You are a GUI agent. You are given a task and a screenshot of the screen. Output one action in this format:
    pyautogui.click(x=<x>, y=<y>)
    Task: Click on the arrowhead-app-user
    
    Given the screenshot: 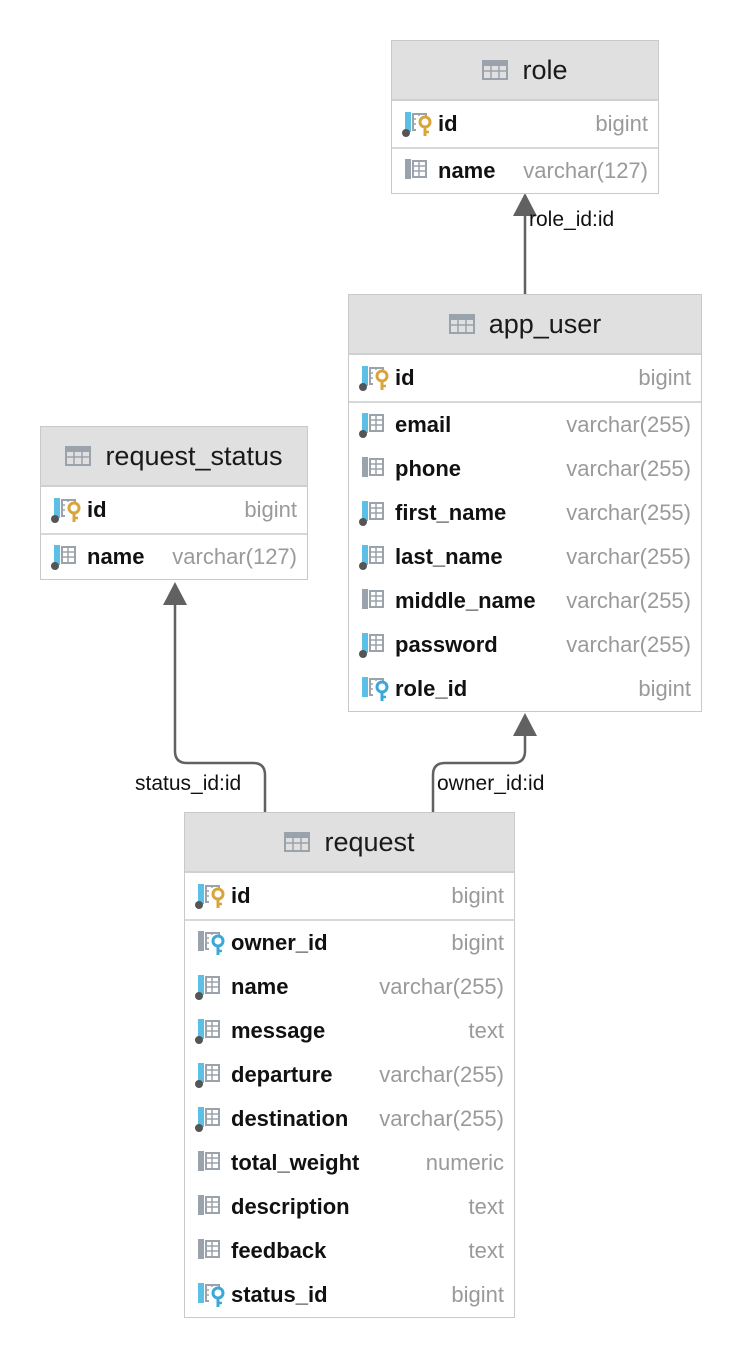 What is the action you would take?
    pyautogui.click(x=525, y=724)
    